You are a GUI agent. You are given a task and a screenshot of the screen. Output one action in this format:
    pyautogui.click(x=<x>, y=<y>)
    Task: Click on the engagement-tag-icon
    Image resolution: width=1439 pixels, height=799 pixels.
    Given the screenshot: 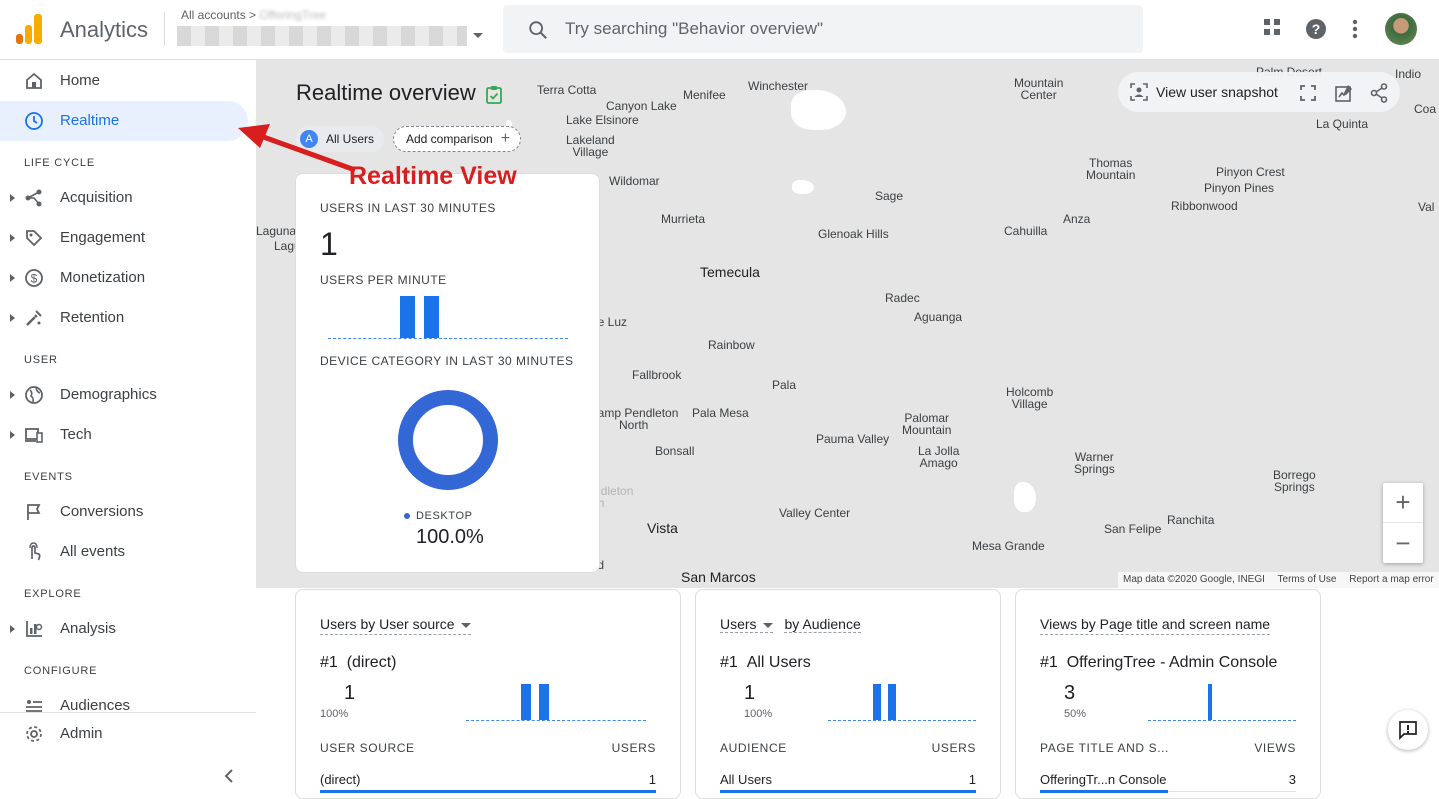 What is the action you would take?
    pyautogui.click(x=34, y=238)
    